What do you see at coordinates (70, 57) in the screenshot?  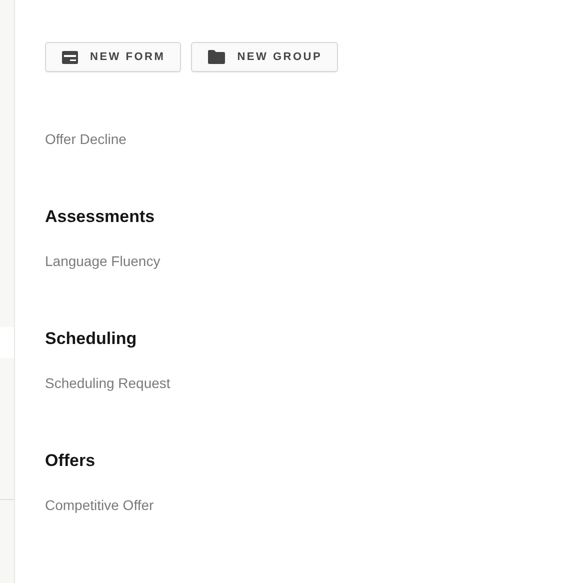 I see `form-icon` at bounding box center [70, 57].